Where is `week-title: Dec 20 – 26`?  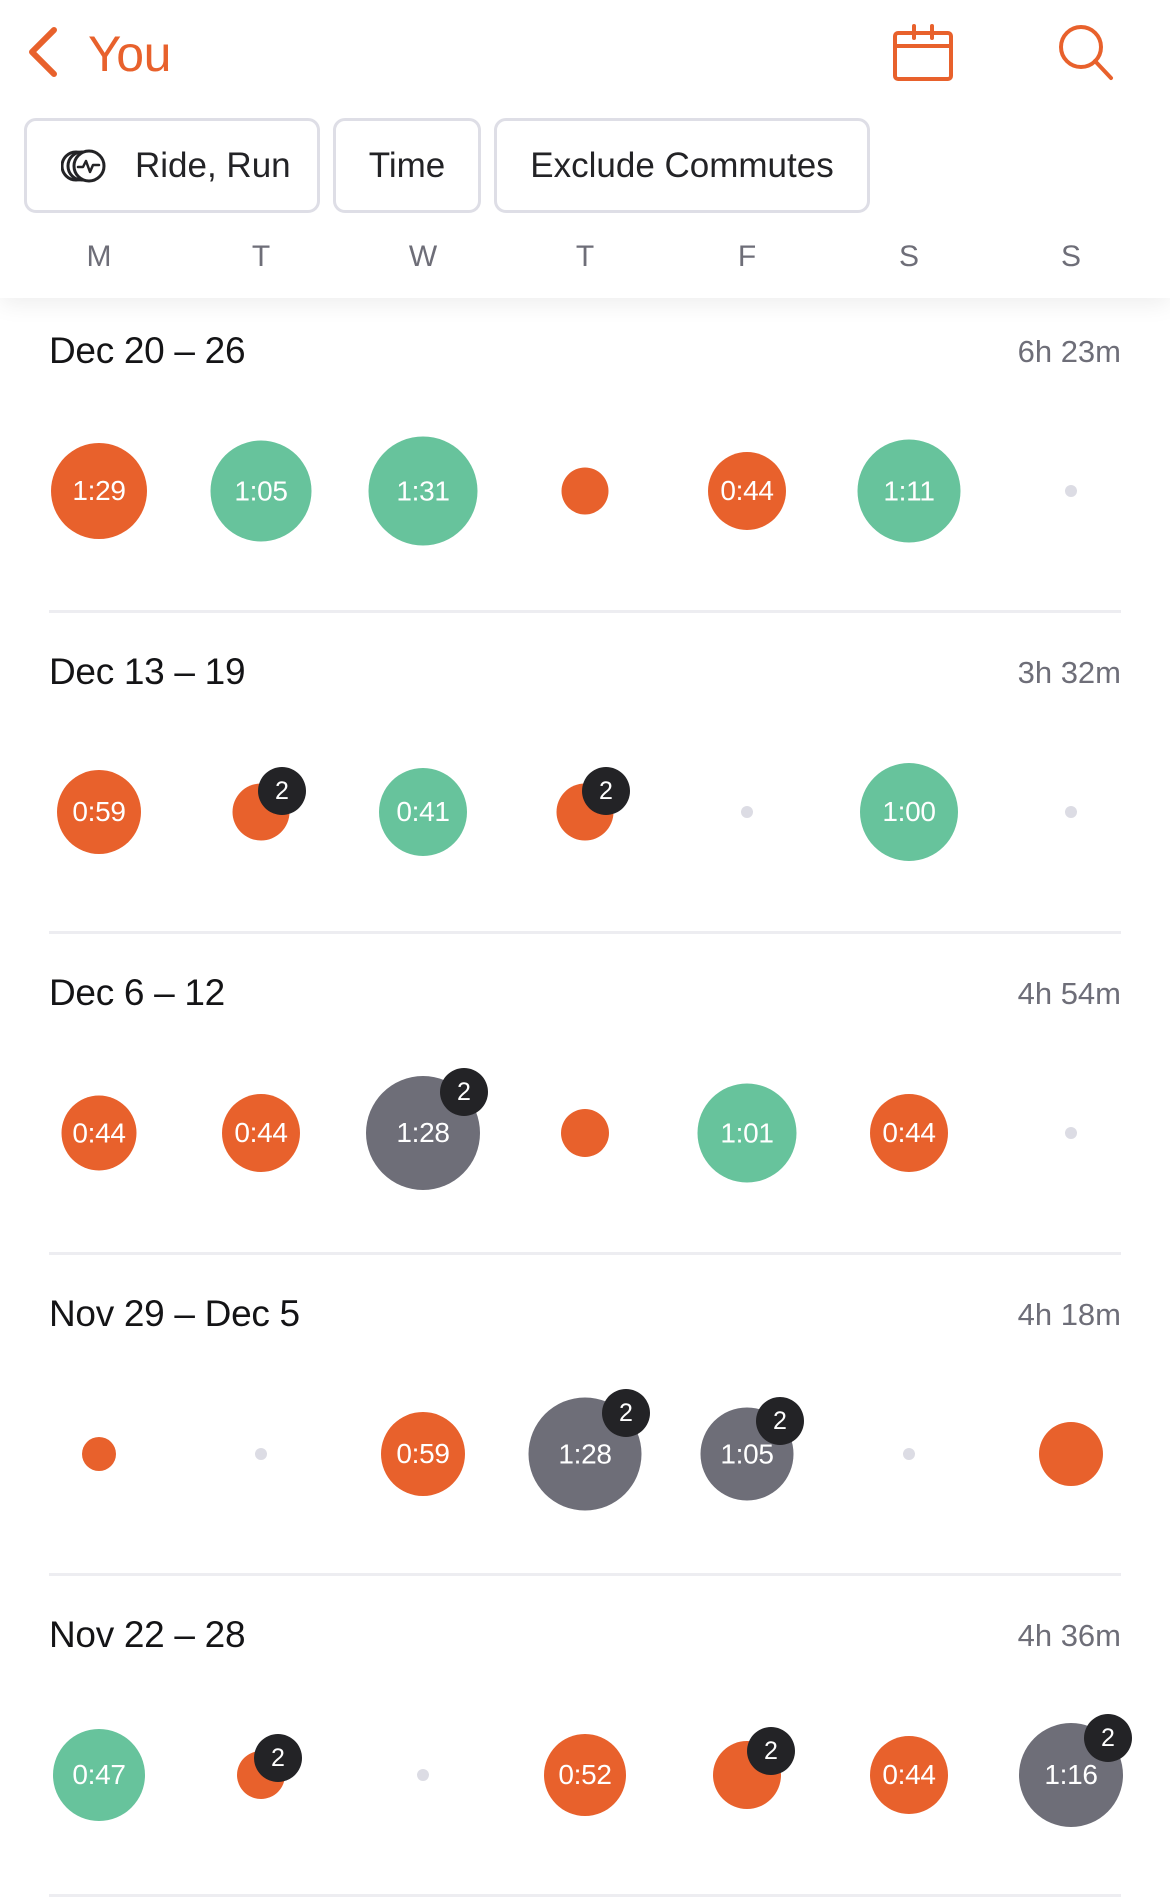
week-title: Dec 20 – 26 is located at coordinates (147, 350).